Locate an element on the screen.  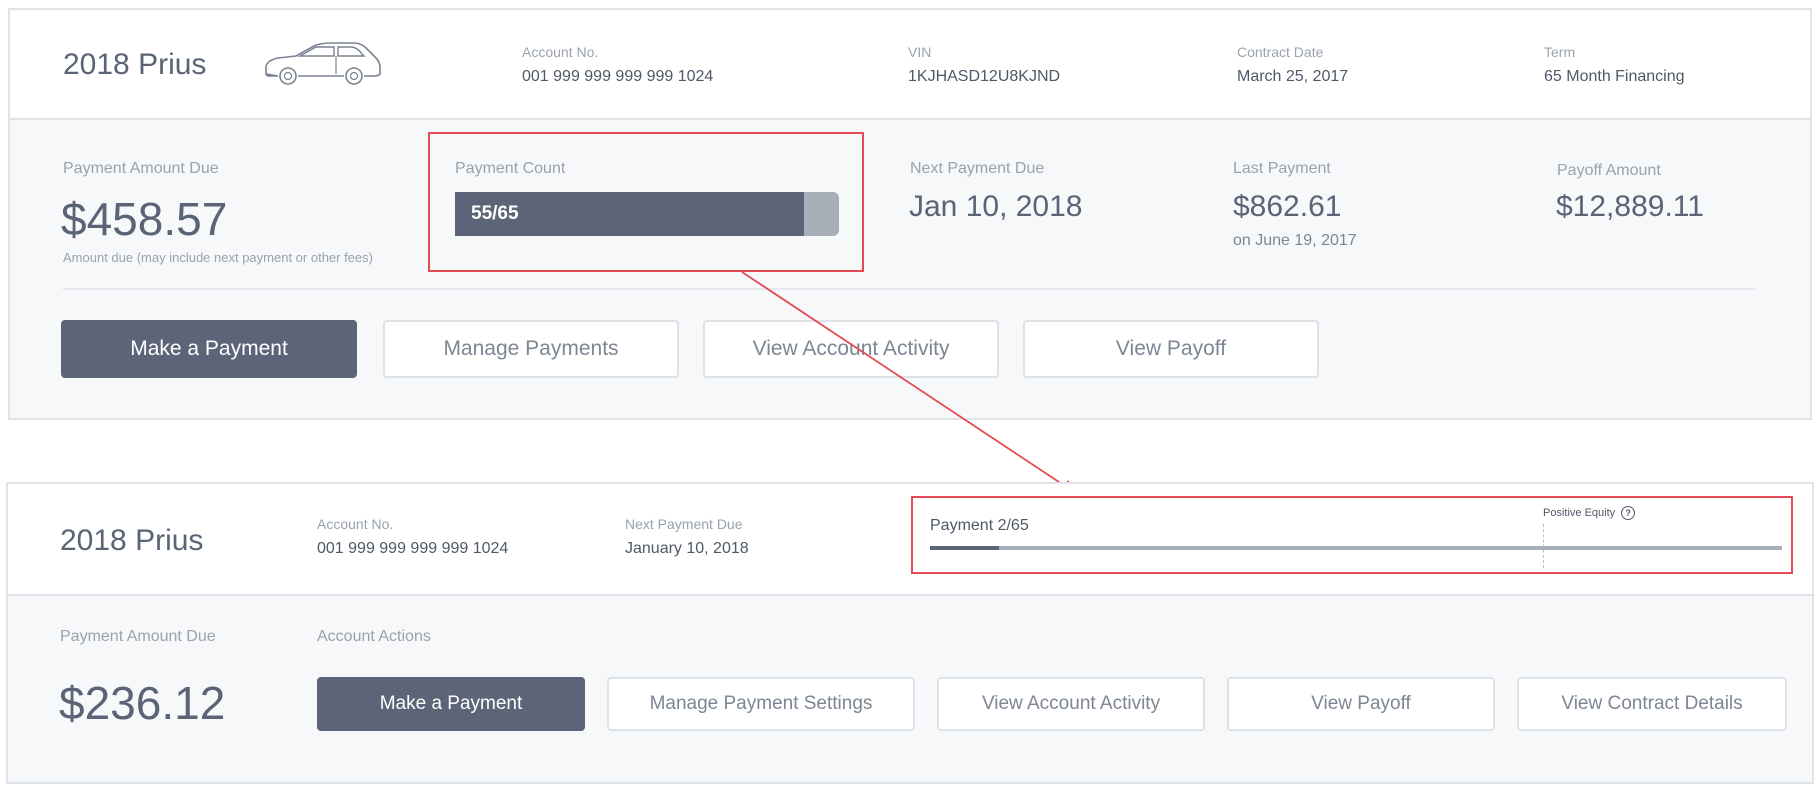
make-payment-button: Make a Payment is located at coordinates (451, 704).